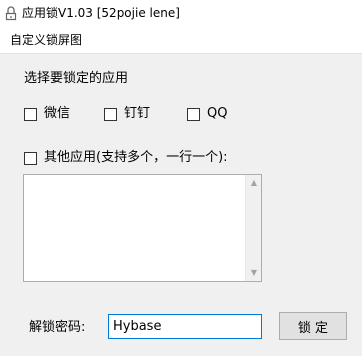  Describe the element at coordinates (137, 113) in the screenshot. I see `checkbox-label-dingtalk: 钉钉` at that location.